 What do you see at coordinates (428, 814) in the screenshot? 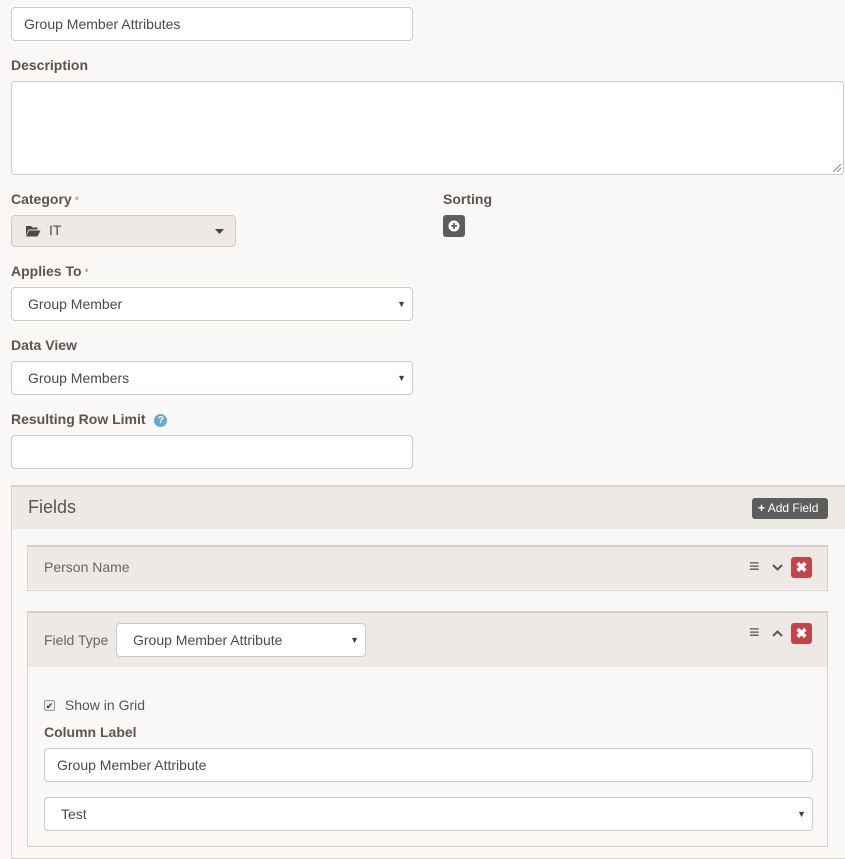
I see `attribute-select: Test ▼` at bounding box center [428, 814].